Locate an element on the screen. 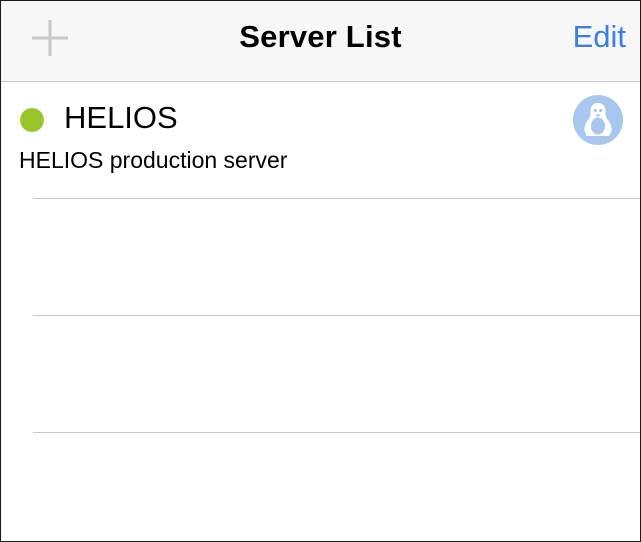  edit-button: Edit is located at coordinates (599, 37).